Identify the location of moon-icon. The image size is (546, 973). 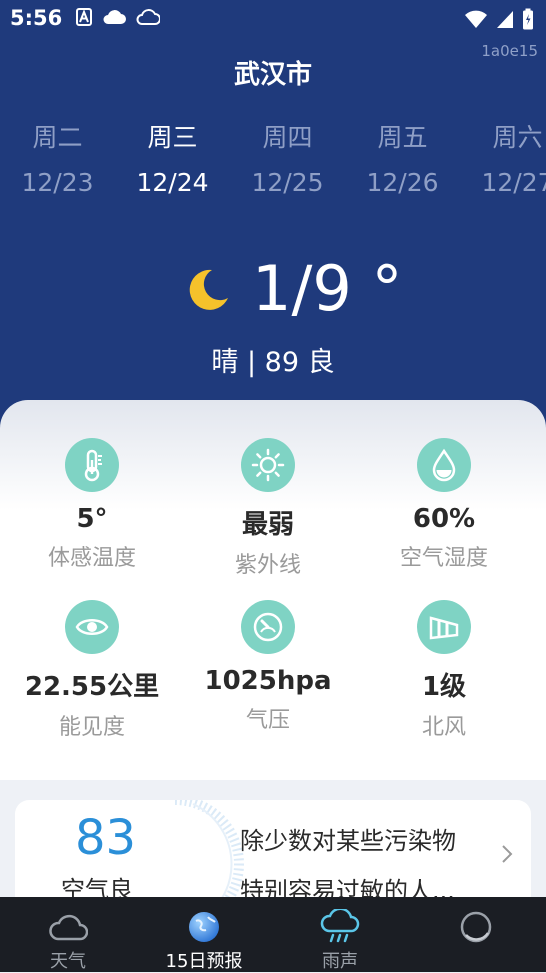
(208, 289).